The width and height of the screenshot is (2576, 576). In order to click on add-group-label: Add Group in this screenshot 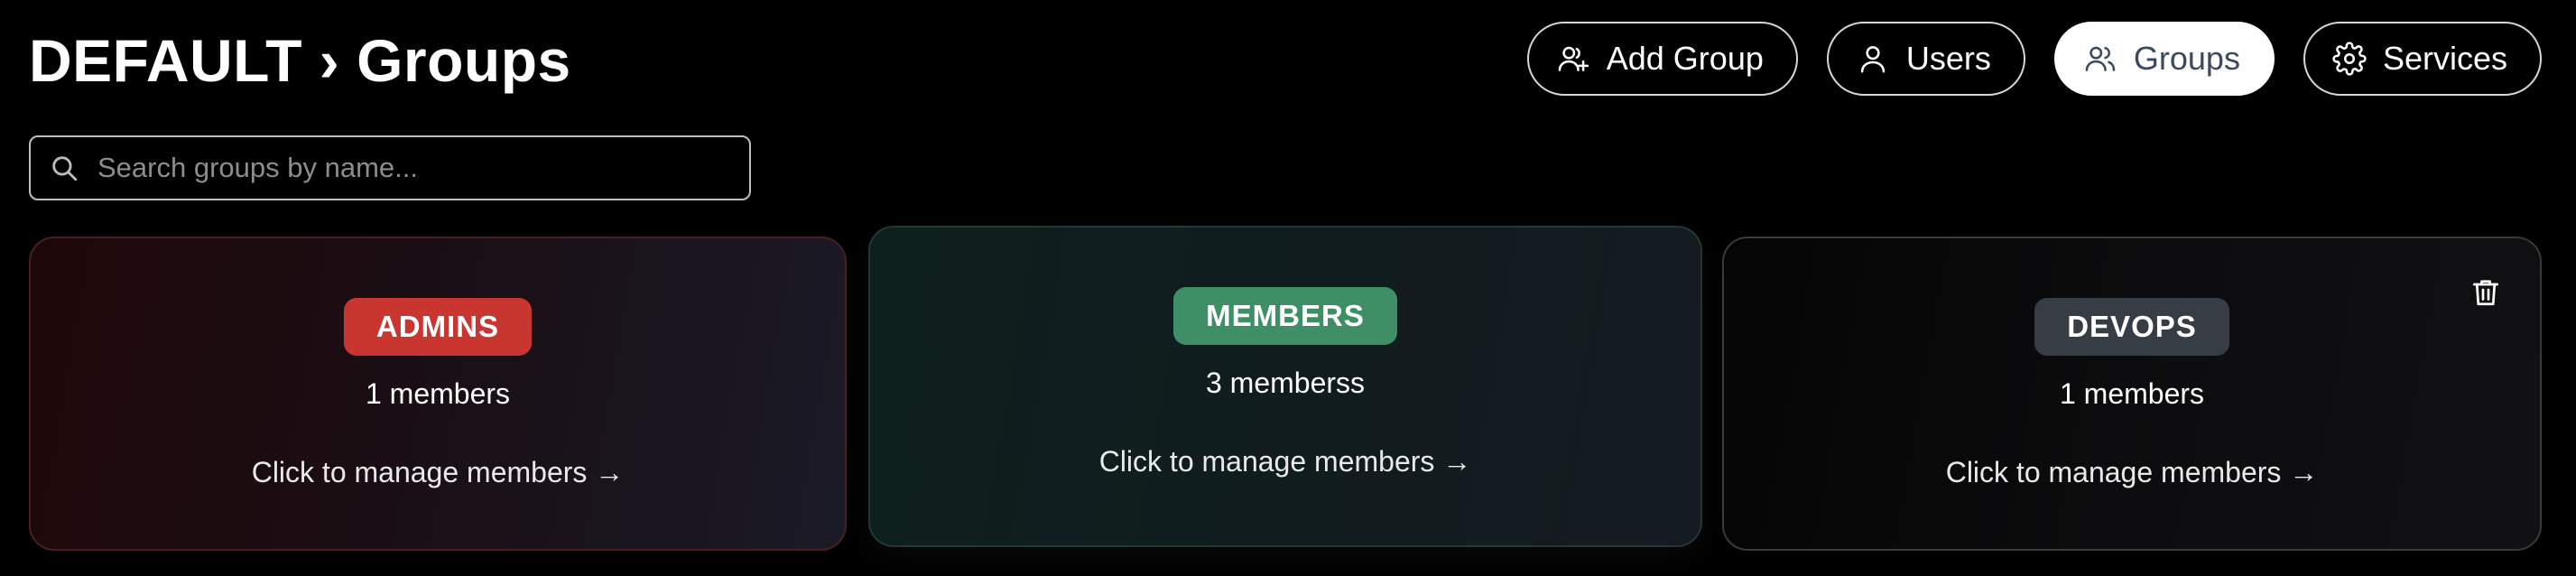, I will do `click(1685, 58)`.